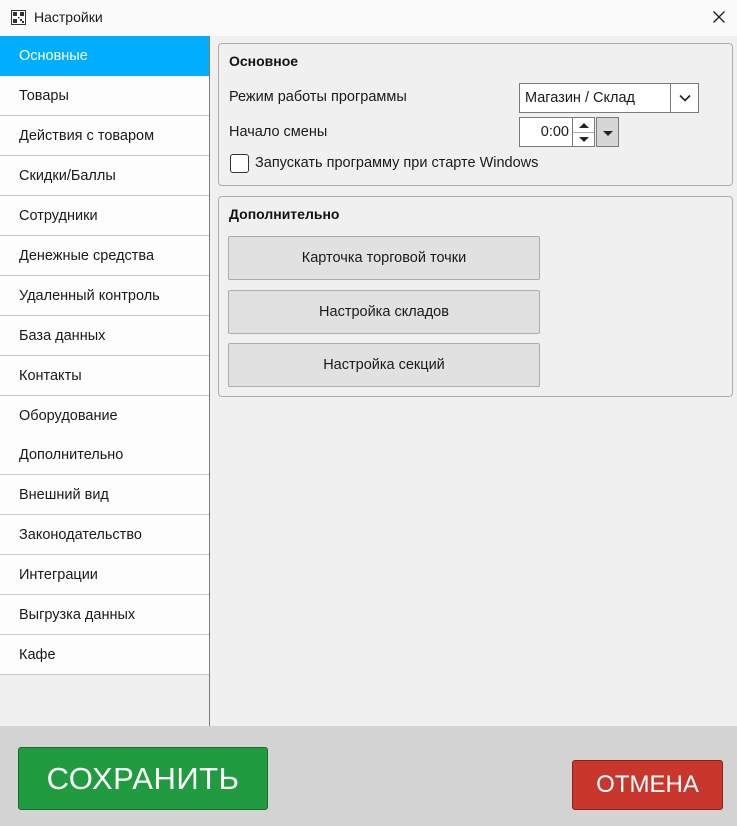 The width and height of the screenshot is (737, 826). I want to click on sidebar-item-goods-actions: Действия с товаром, so click(104, 136).